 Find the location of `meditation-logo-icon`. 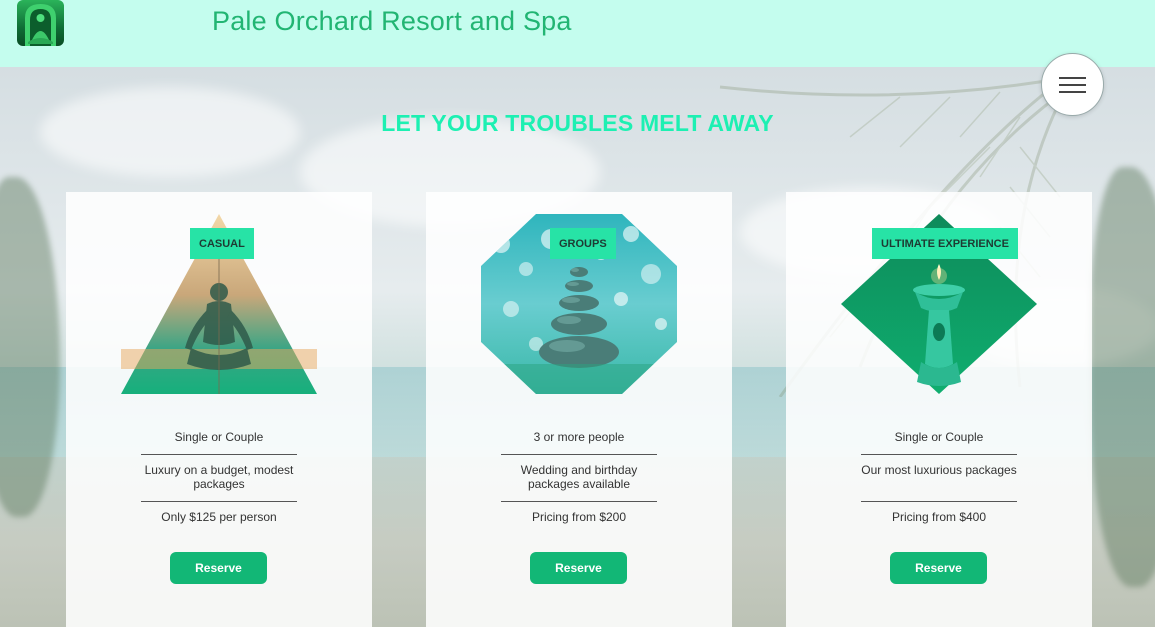

meditation-logo-icon is located at coordinates (40, 23).